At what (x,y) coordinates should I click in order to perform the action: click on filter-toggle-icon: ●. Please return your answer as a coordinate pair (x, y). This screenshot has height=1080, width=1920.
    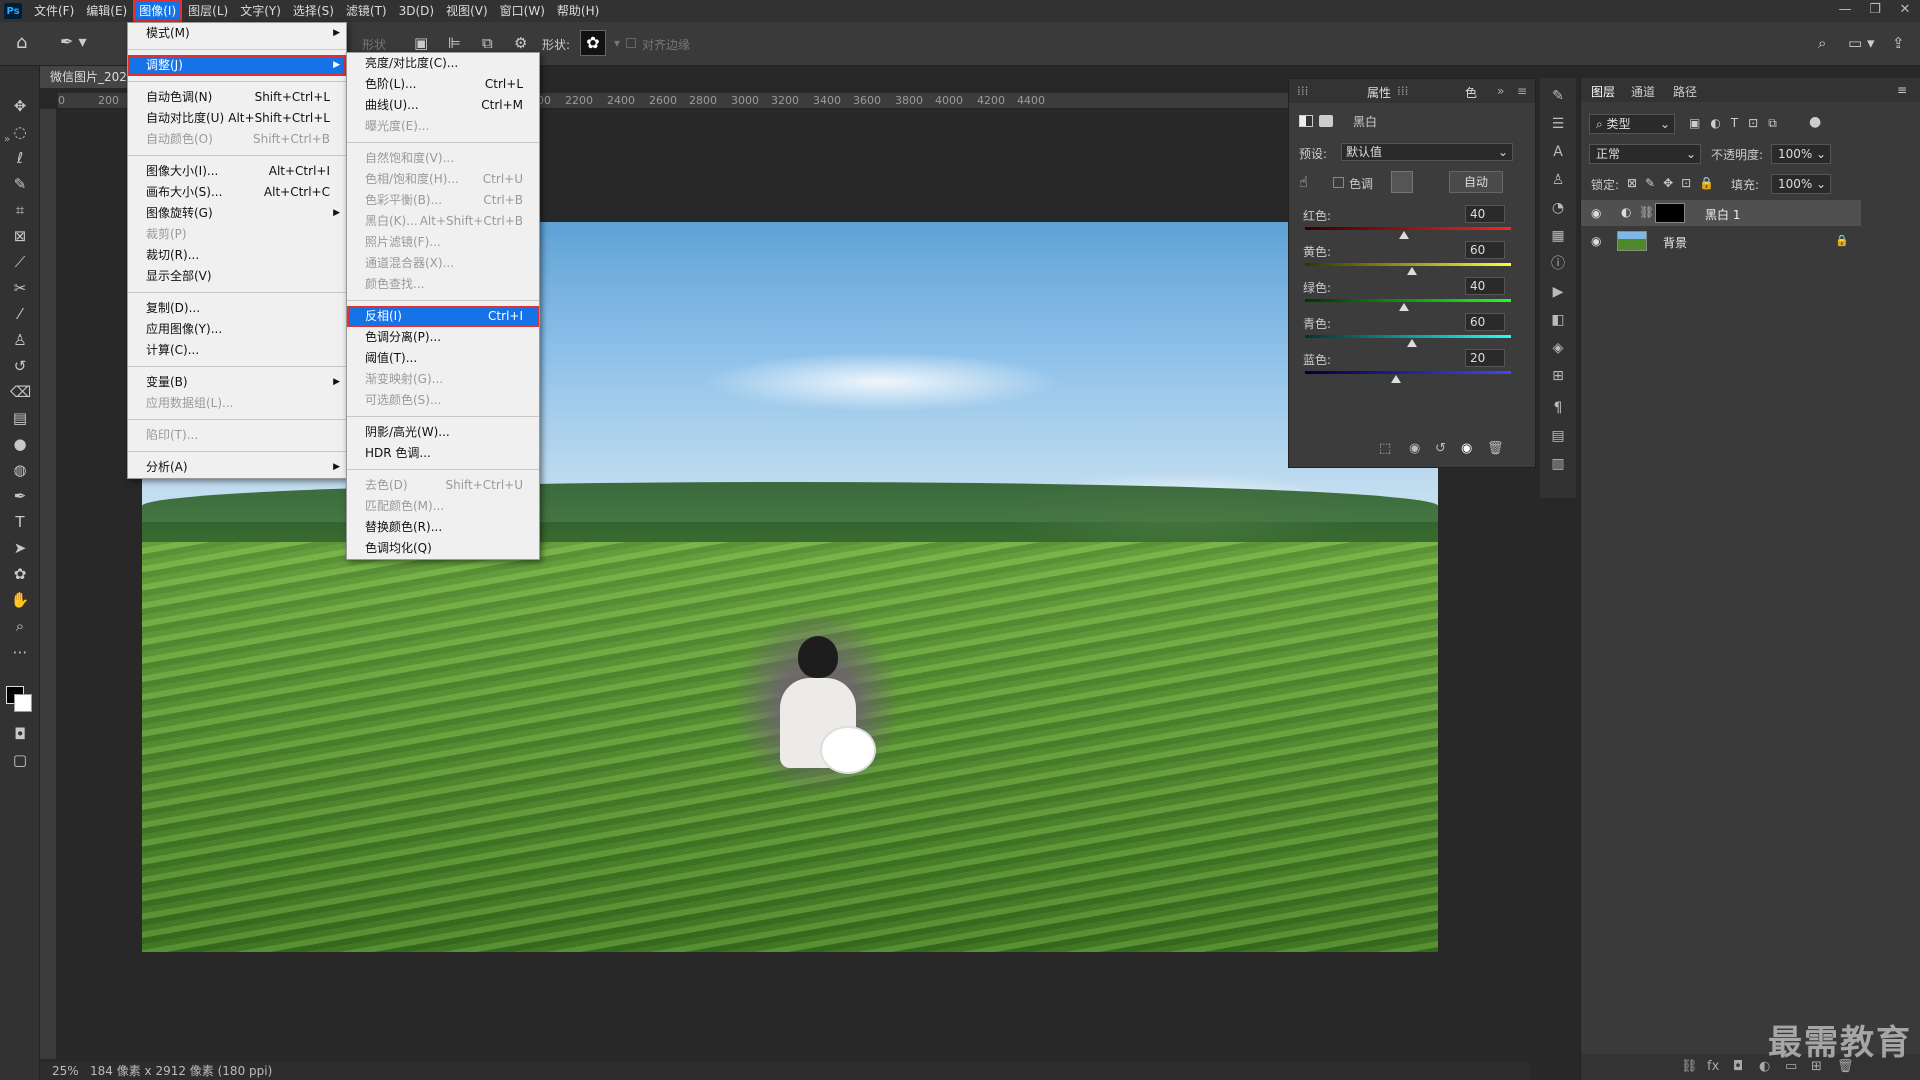
    Looking at the image, I should click on (1815, 122).